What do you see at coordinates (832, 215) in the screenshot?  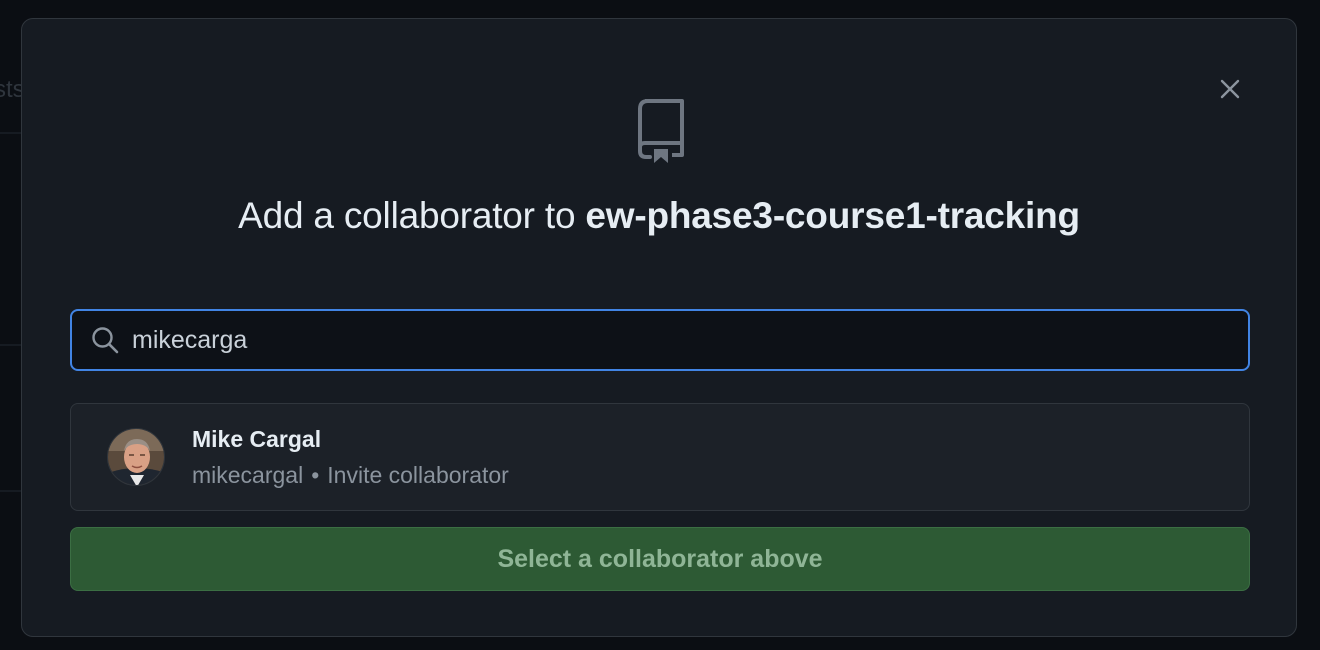 I see `repository-name: ew-phase3-course1-tracking` at bounding box center [832, 215].